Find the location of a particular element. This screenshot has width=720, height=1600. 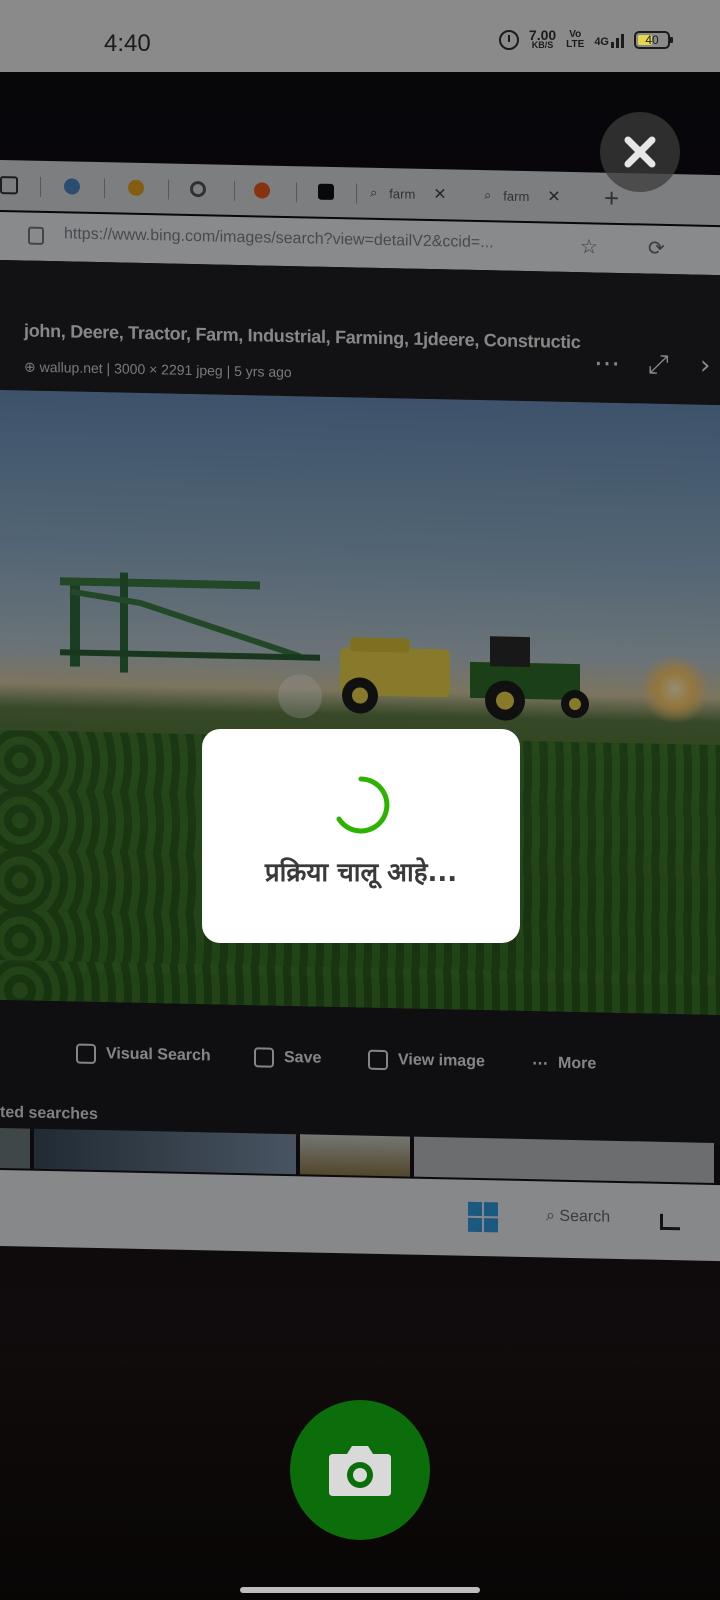

camera-icon is located at coordinates (360, 1471).